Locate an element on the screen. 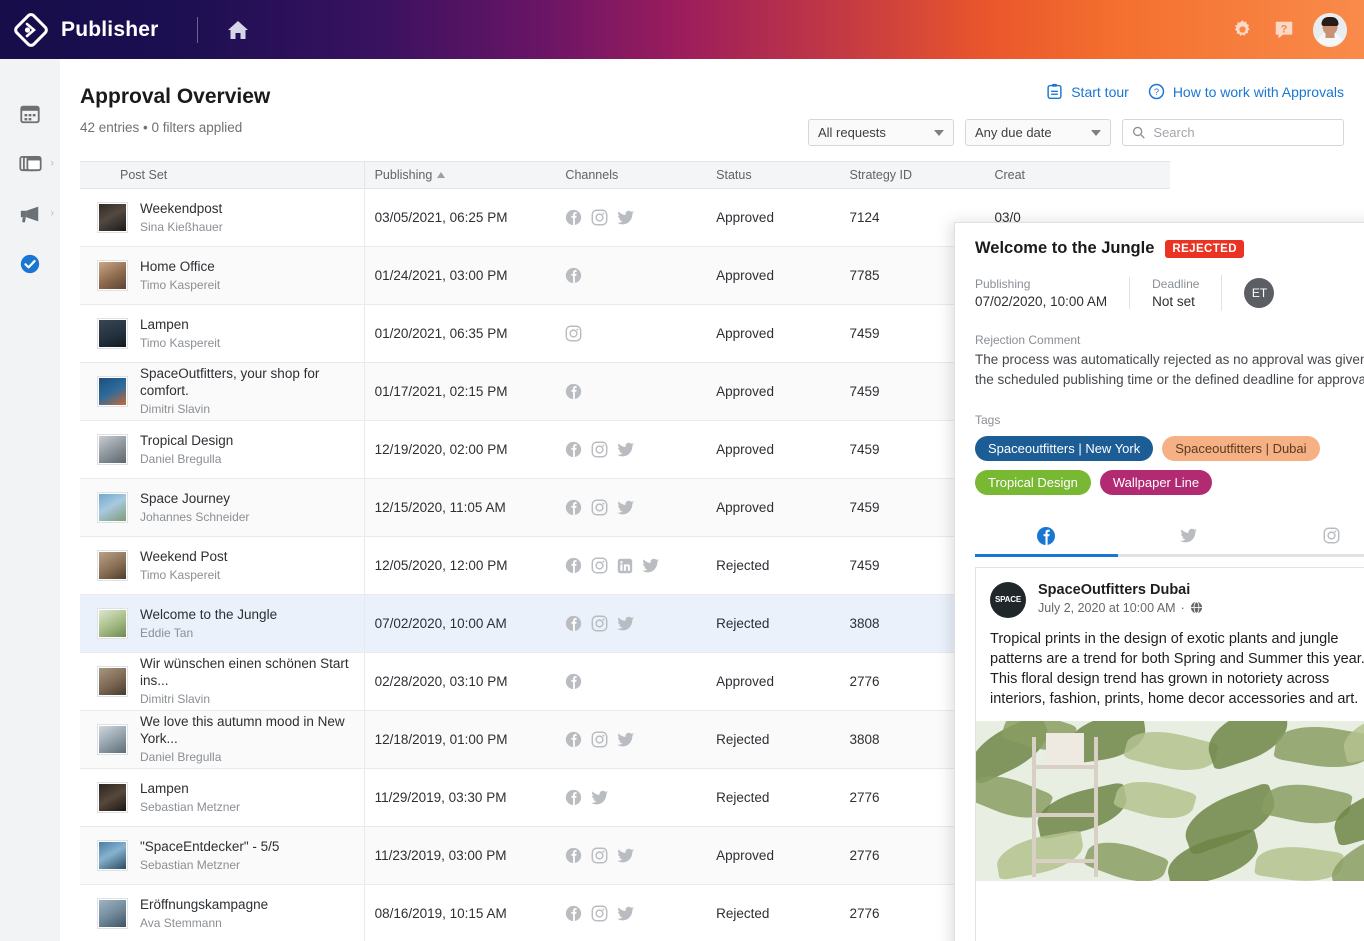  cell-post-set: "SpaceEntdecker" - 5/5 Sebastian Metzner is located at coordinates (222, 855).